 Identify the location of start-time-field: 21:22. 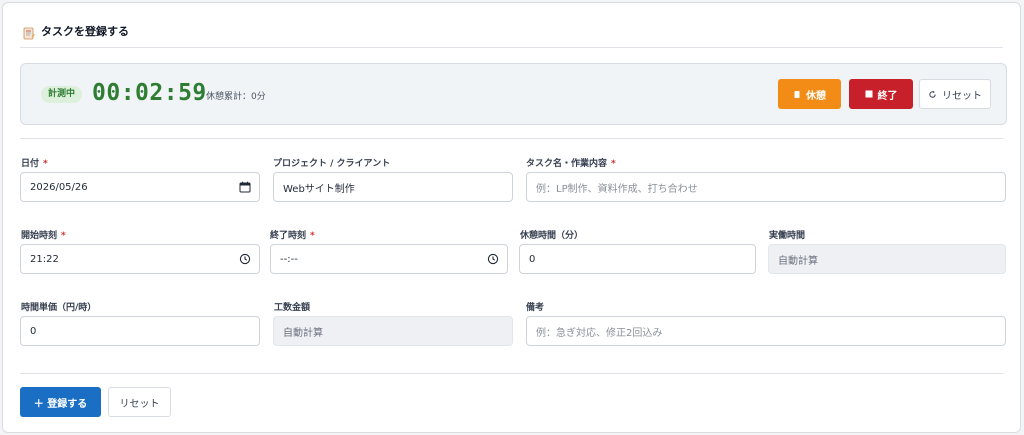
(140, 259).